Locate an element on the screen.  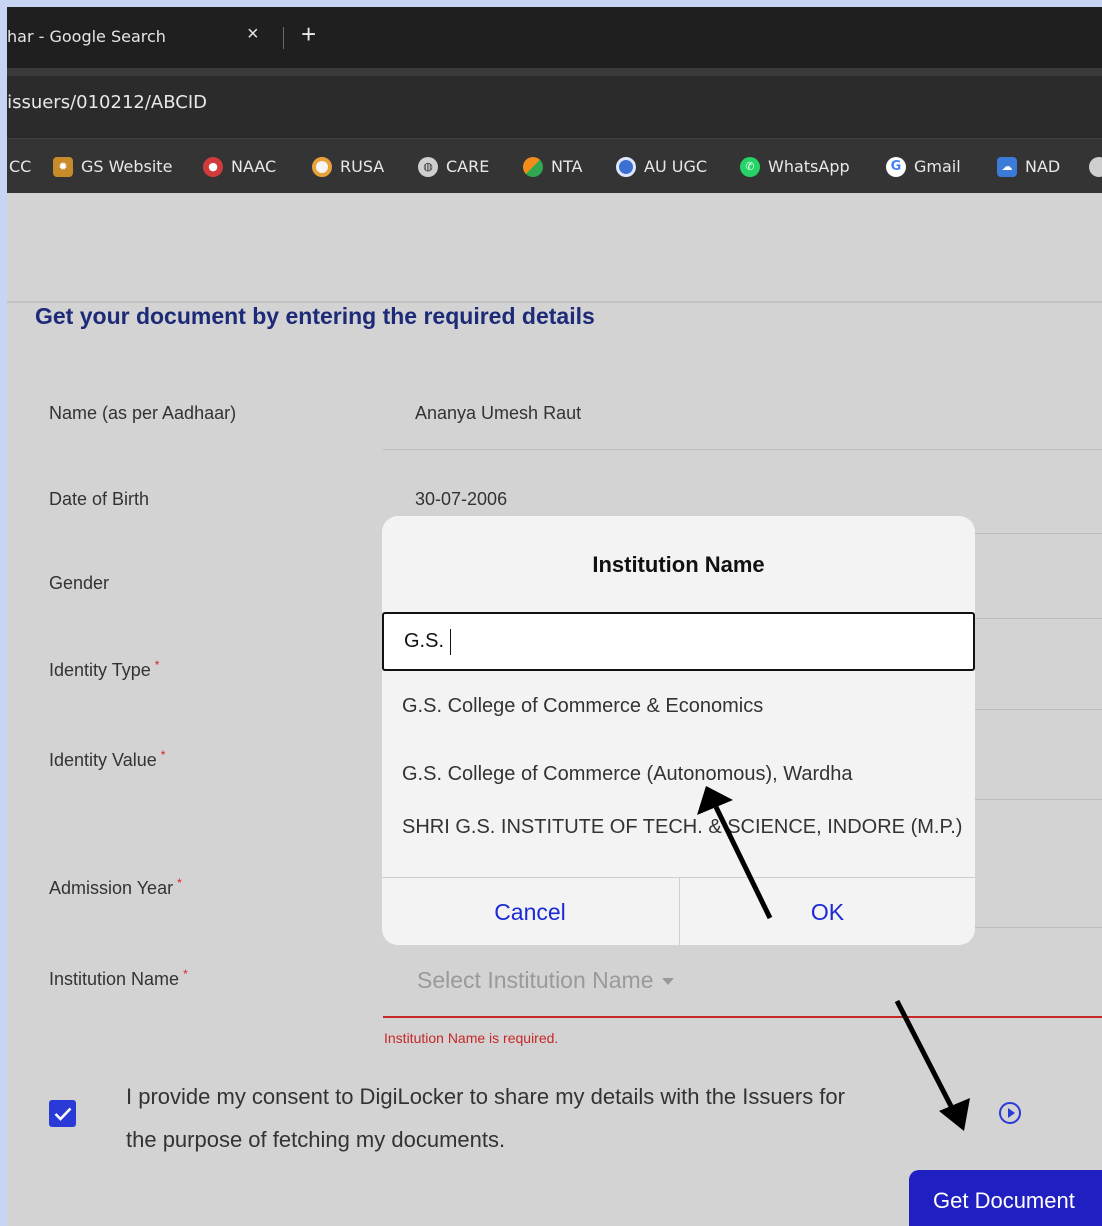
gear-logo-icon: ✹ is located at coordinates (63, 166).